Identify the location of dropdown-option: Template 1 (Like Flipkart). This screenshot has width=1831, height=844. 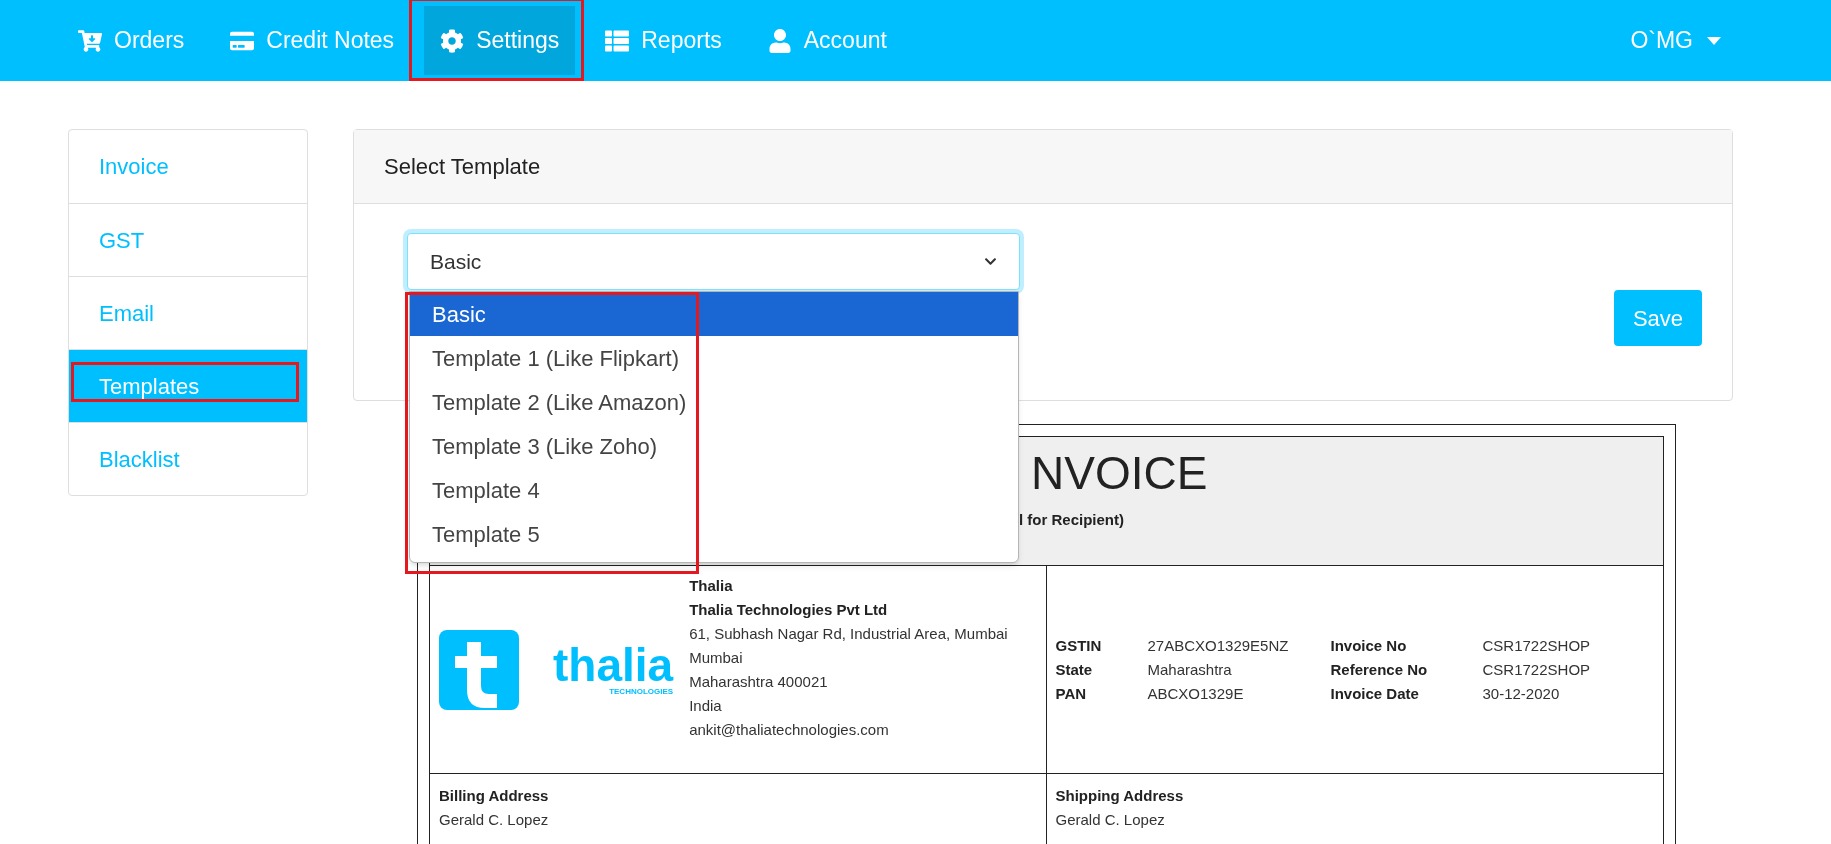
(714, 358).